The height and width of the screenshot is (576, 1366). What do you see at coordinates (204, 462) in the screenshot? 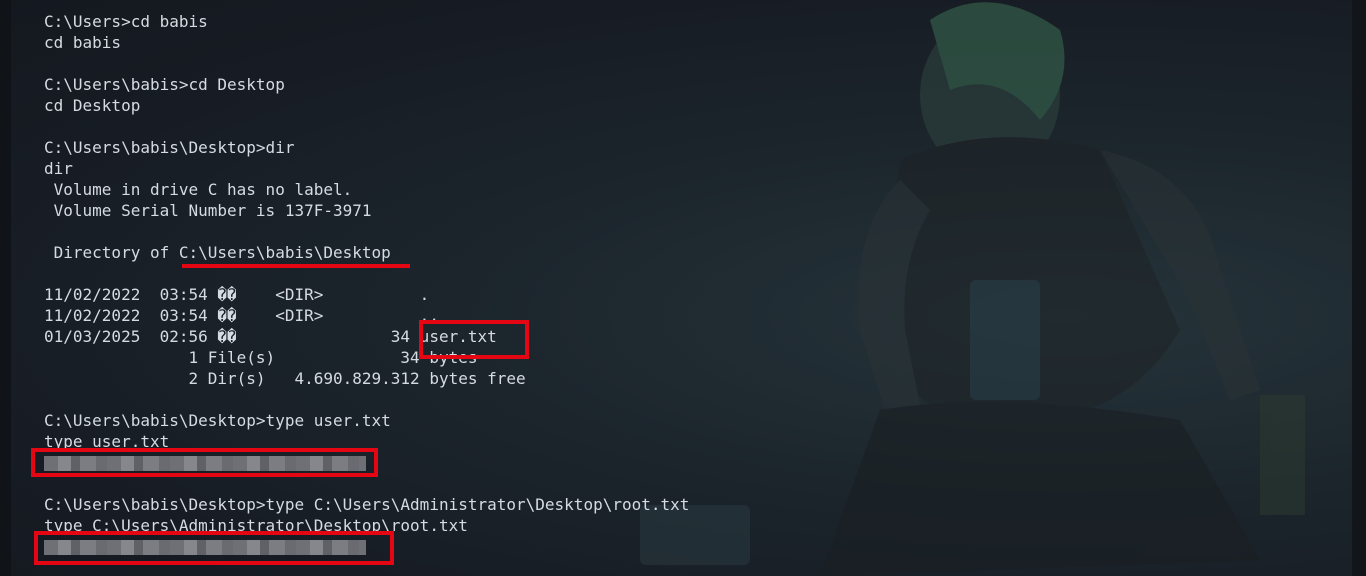
I see `user-flag-highlight-box` at bounding box center [204, 462].